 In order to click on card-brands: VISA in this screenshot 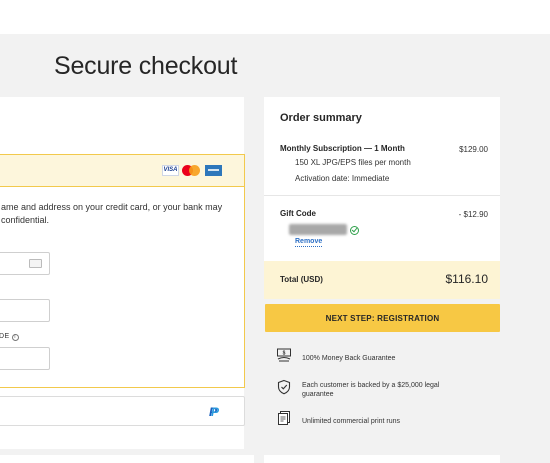, I will do `click(192, 170)`.